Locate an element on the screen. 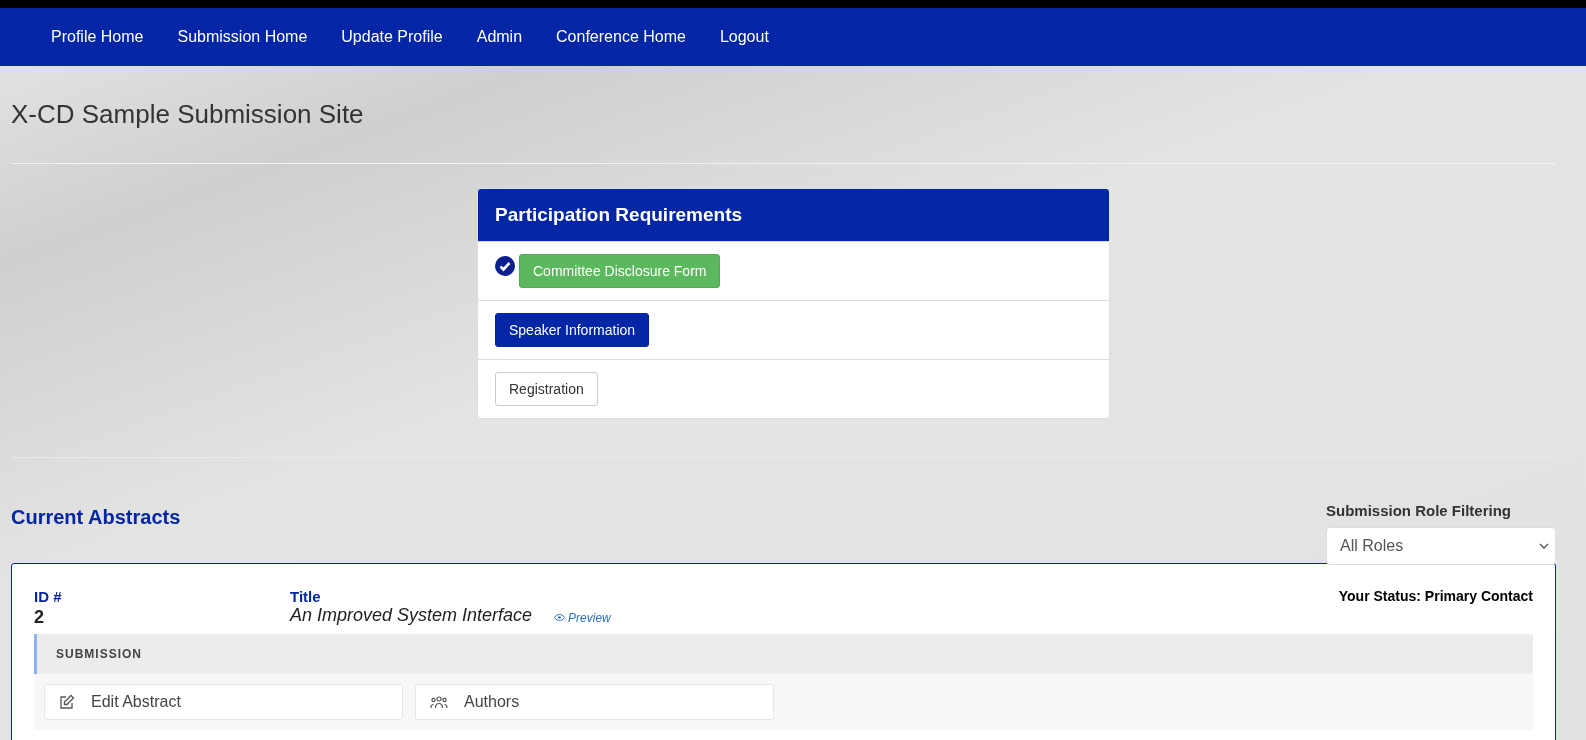 The image size is (1586, 740). nav-link: Update Profile is located at coordinates (392, 37).